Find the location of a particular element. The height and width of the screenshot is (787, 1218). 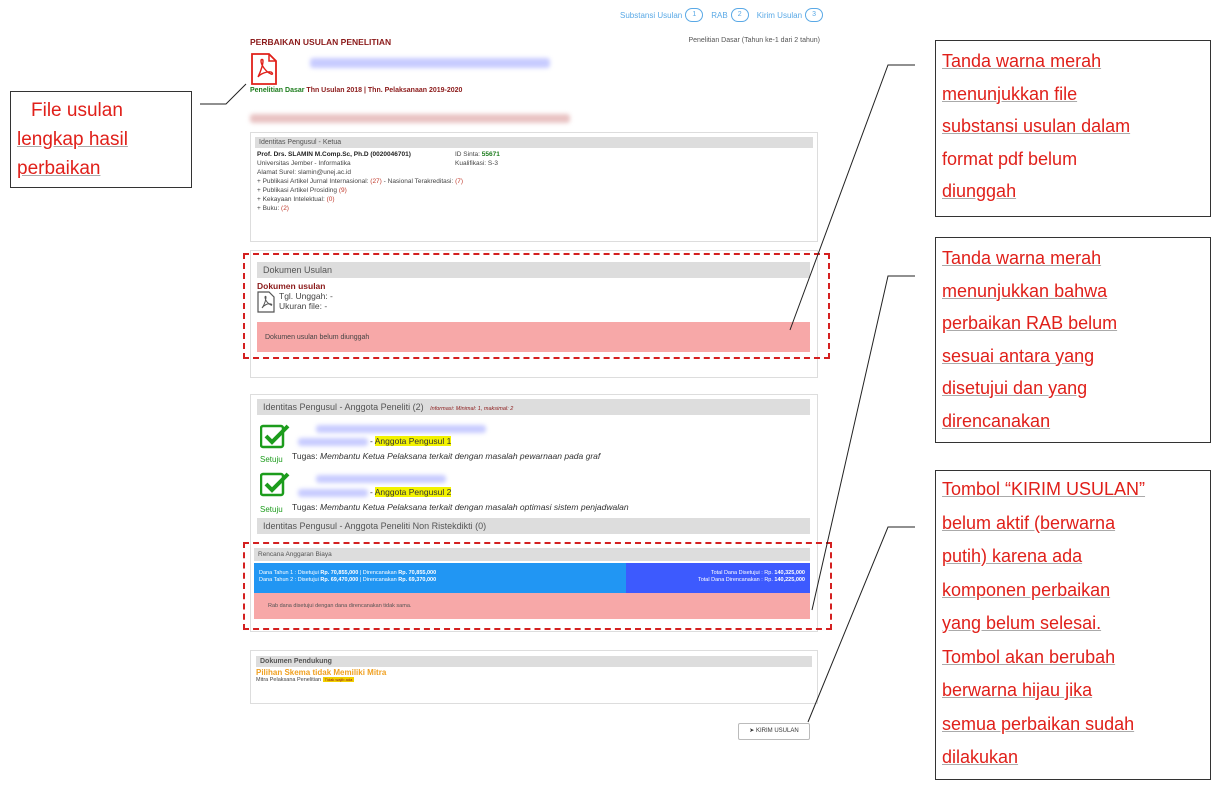

leader-line-rab is located at coordinates (863, 443).